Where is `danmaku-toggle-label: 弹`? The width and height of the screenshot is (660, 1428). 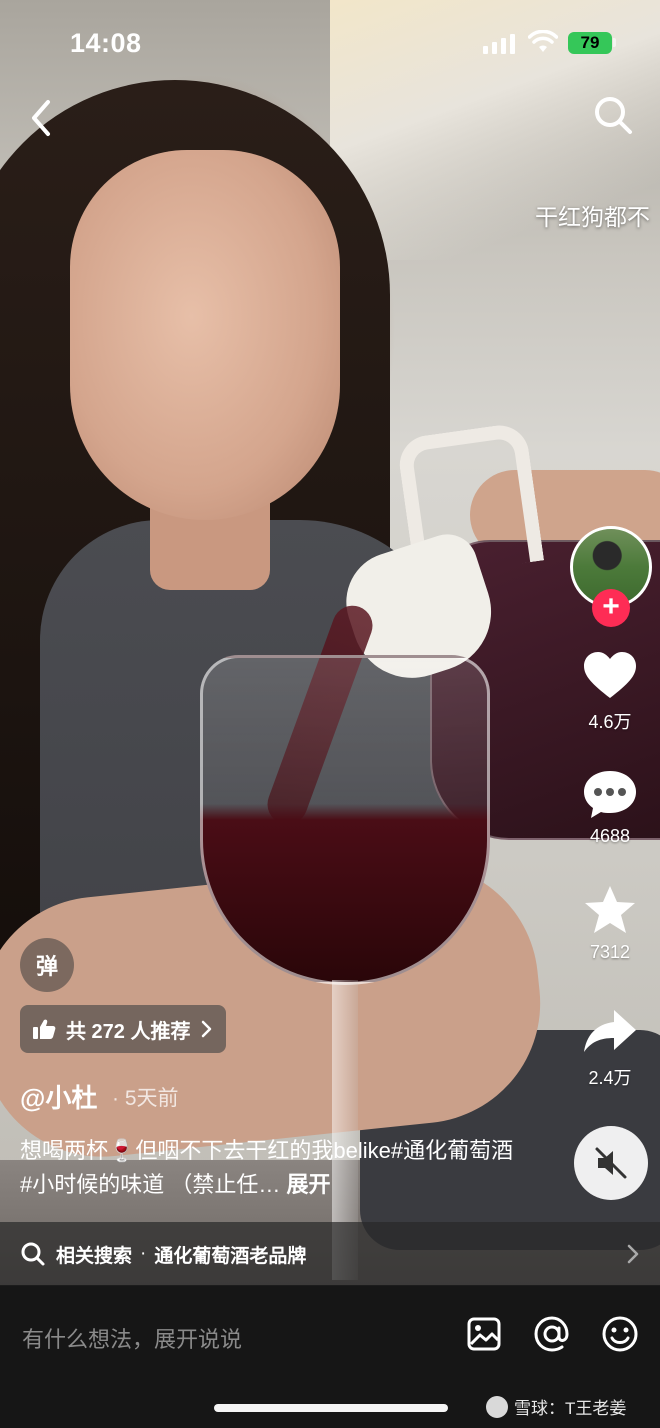 danmaku-toggle-label: 弹 is located at coordinates (46, 966).